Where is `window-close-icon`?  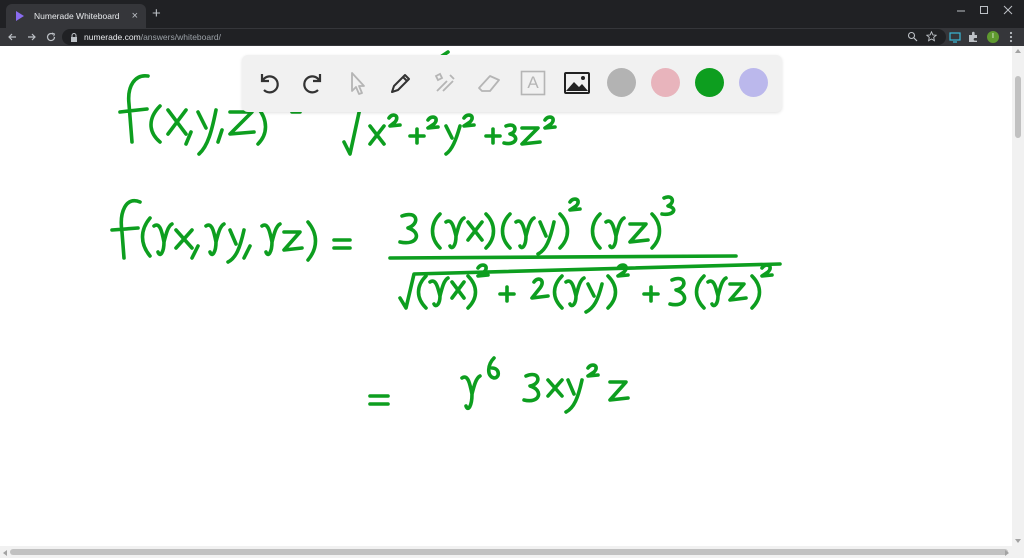 window-close-icon is located at coordinates (1008, 10).